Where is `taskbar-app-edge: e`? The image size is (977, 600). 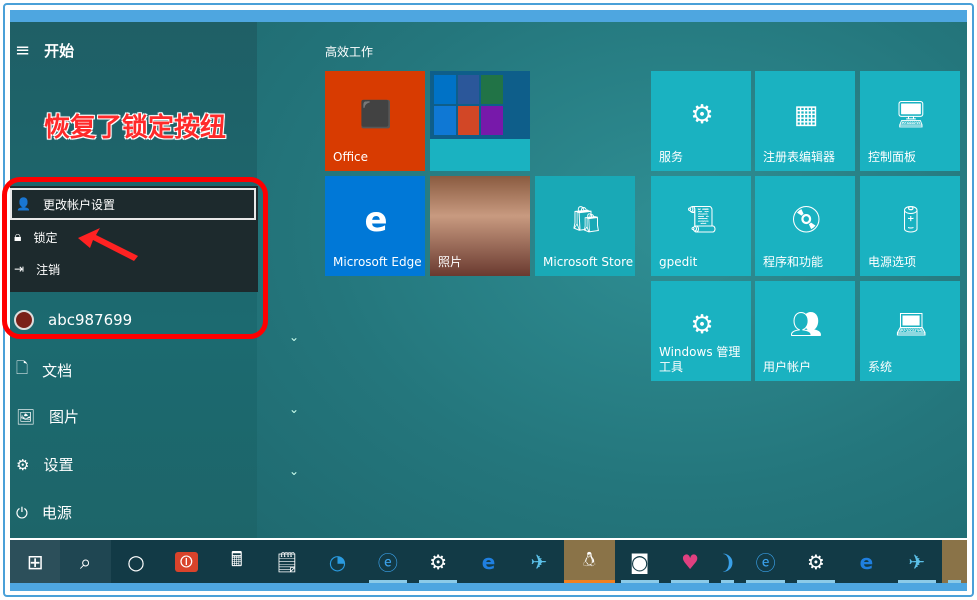 taskbar-app-edge: e is located at coordinates (488, 561).